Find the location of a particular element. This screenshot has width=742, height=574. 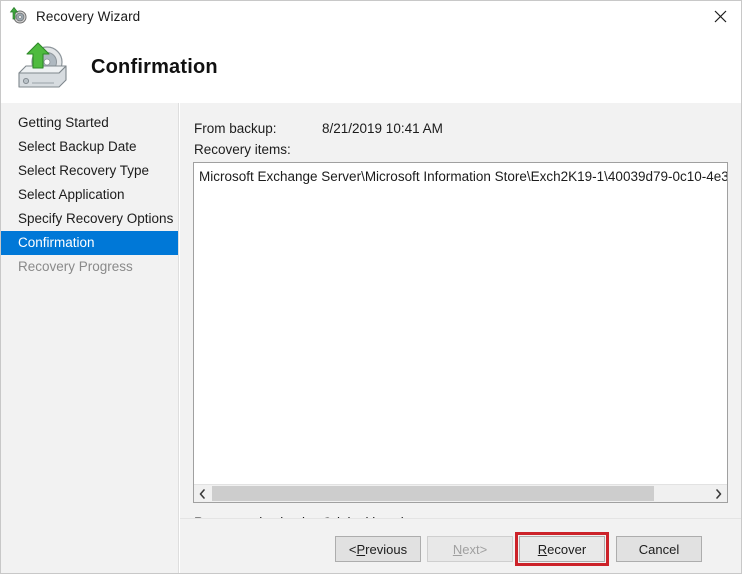

sidebar-item-confirmation: Confirmation is located at coordinates (89, 243).